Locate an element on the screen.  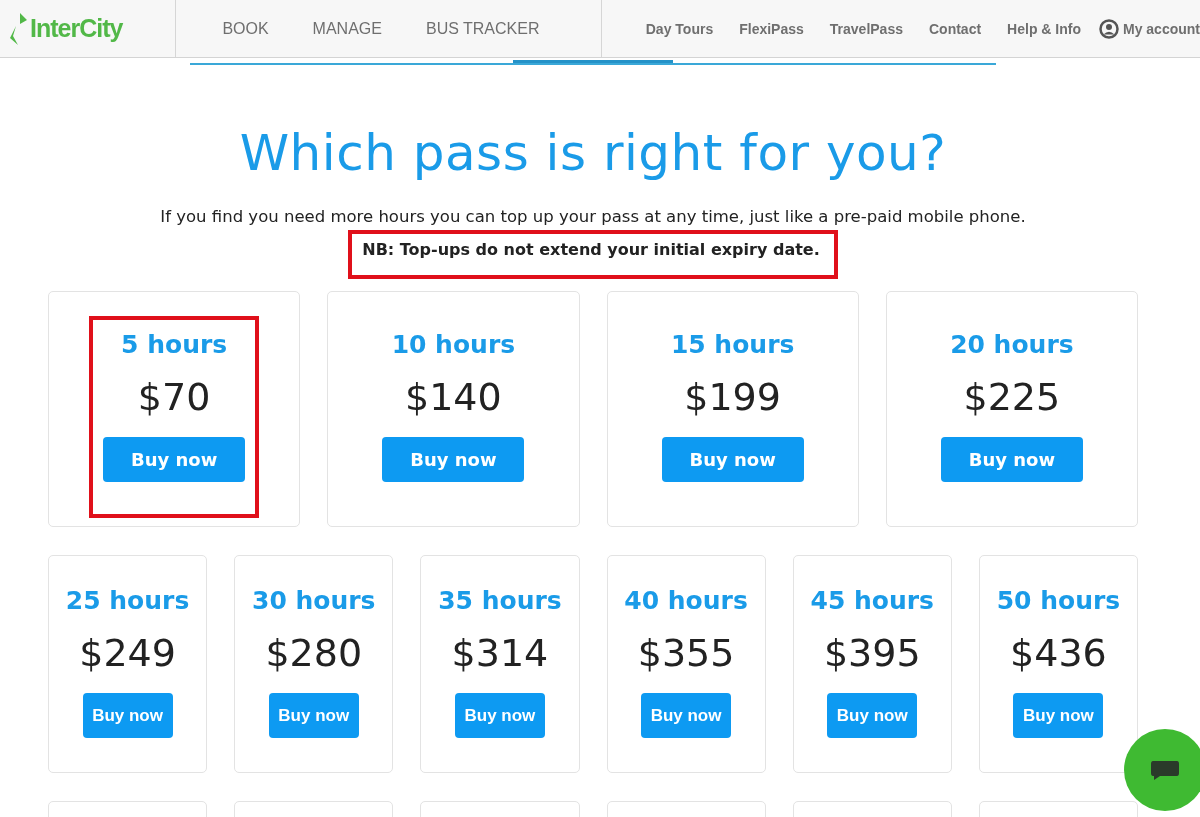
pass-price: $436 is located at coordinates (1058, 653).